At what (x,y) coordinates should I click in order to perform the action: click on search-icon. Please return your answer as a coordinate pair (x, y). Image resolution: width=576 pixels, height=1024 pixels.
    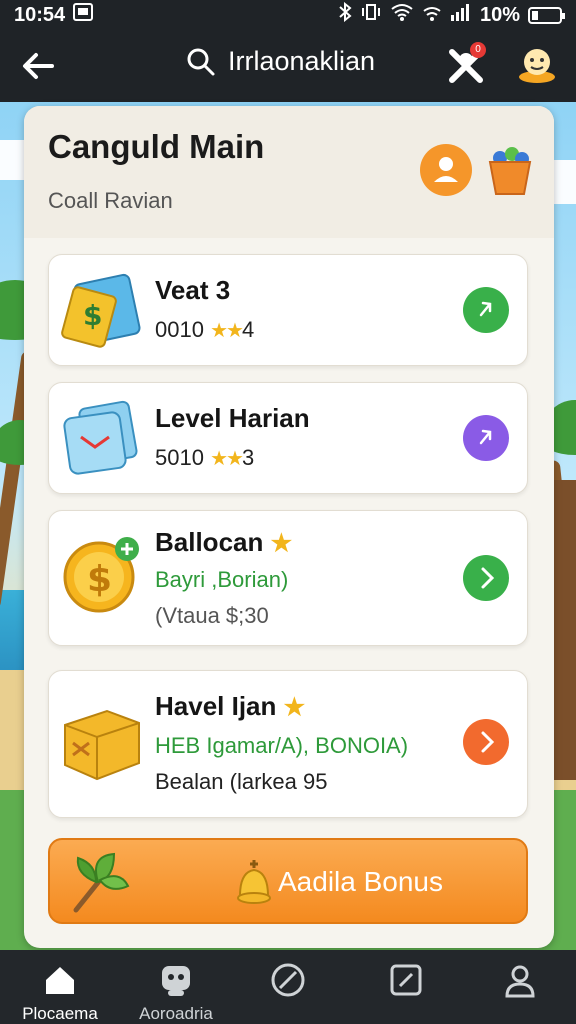
    Looking at the image, I should click on (201, 61).